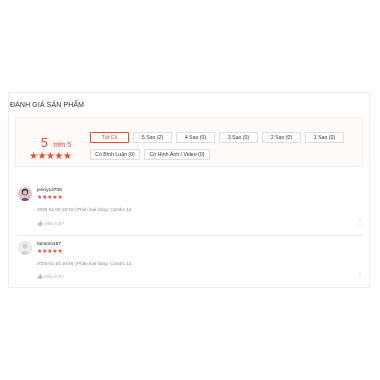 The width and height of the screenshot is (380, 380). Describe the element at coordinates (109, 137) in the screenshot. I see `filter-all: Tất Cả` at that location.